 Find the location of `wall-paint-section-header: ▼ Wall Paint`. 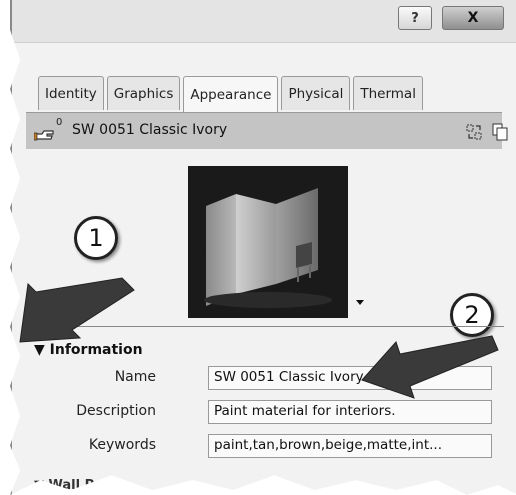

wall-paint-section-header: ▼ Wall Paint is located at coordinates (78, 485).